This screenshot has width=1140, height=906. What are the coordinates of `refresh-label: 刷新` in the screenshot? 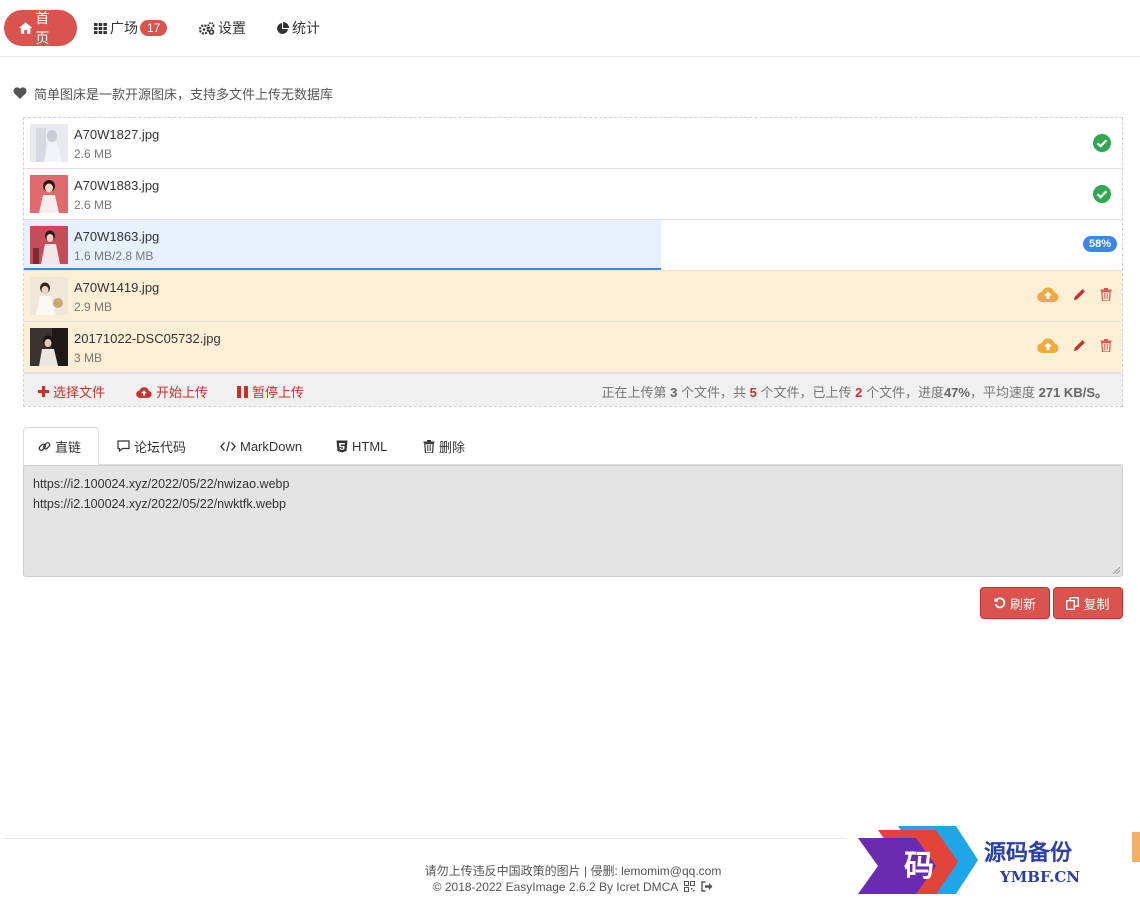 It's located at (1022, 604).